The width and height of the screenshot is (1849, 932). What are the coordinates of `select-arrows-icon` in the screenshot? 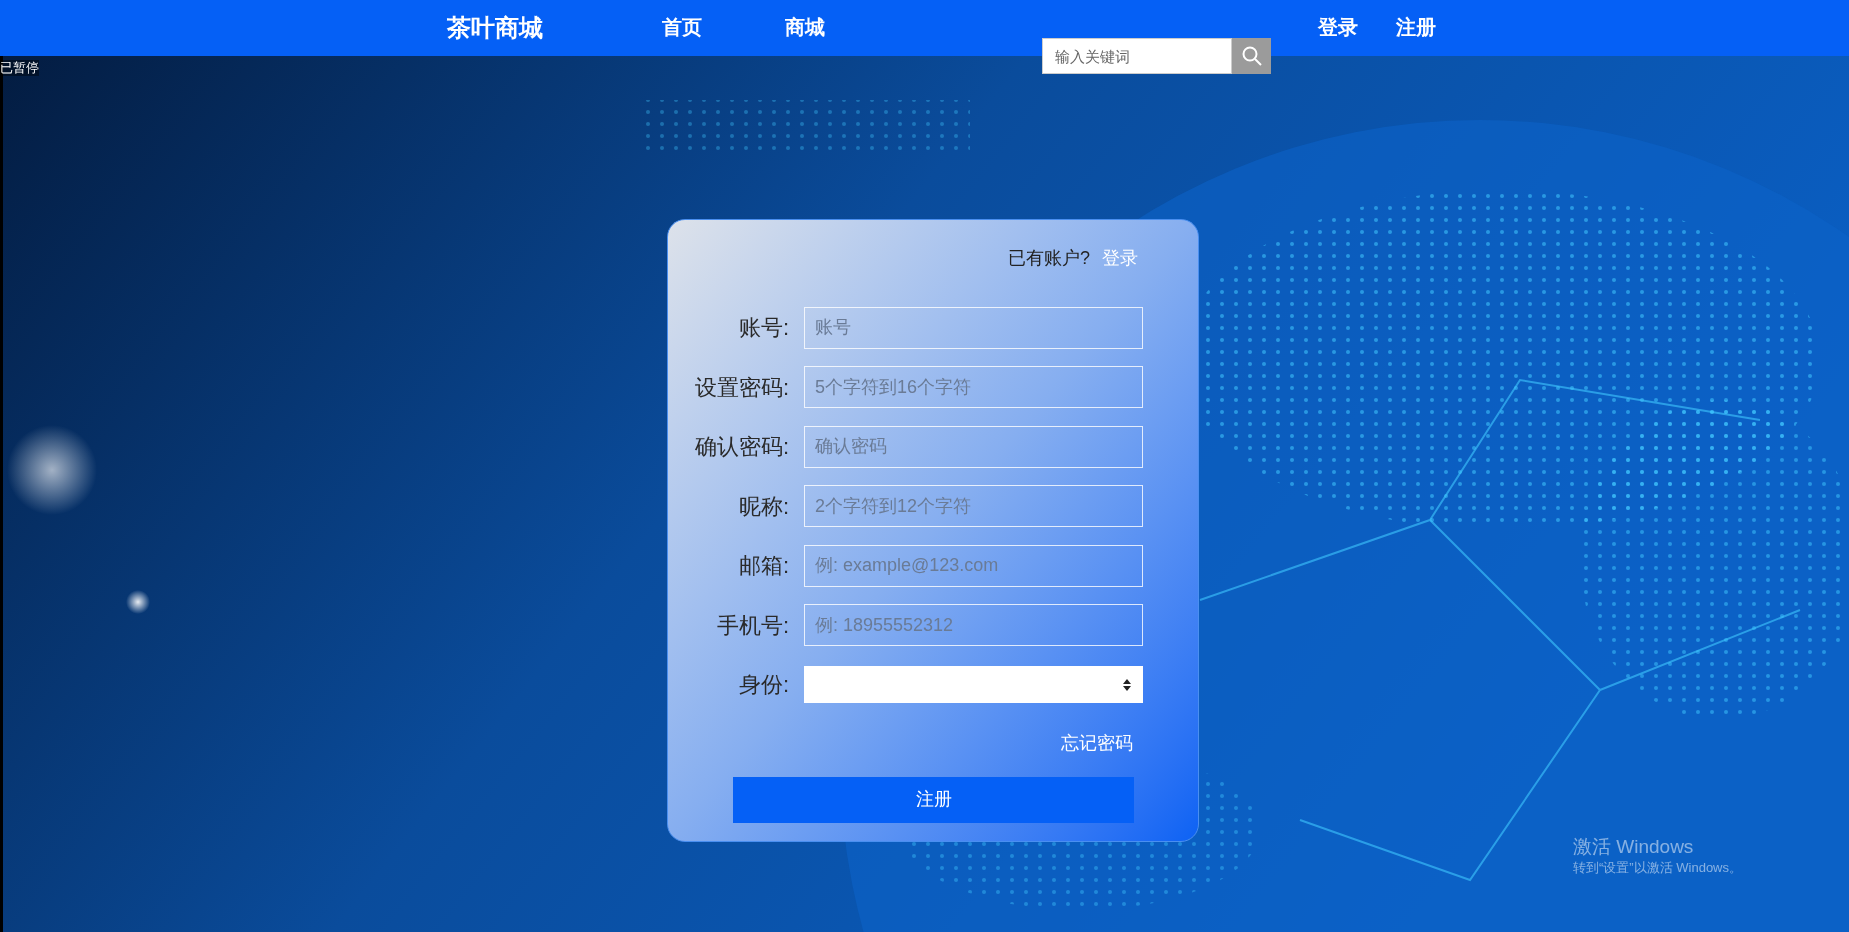 It's located at (1127, 684).